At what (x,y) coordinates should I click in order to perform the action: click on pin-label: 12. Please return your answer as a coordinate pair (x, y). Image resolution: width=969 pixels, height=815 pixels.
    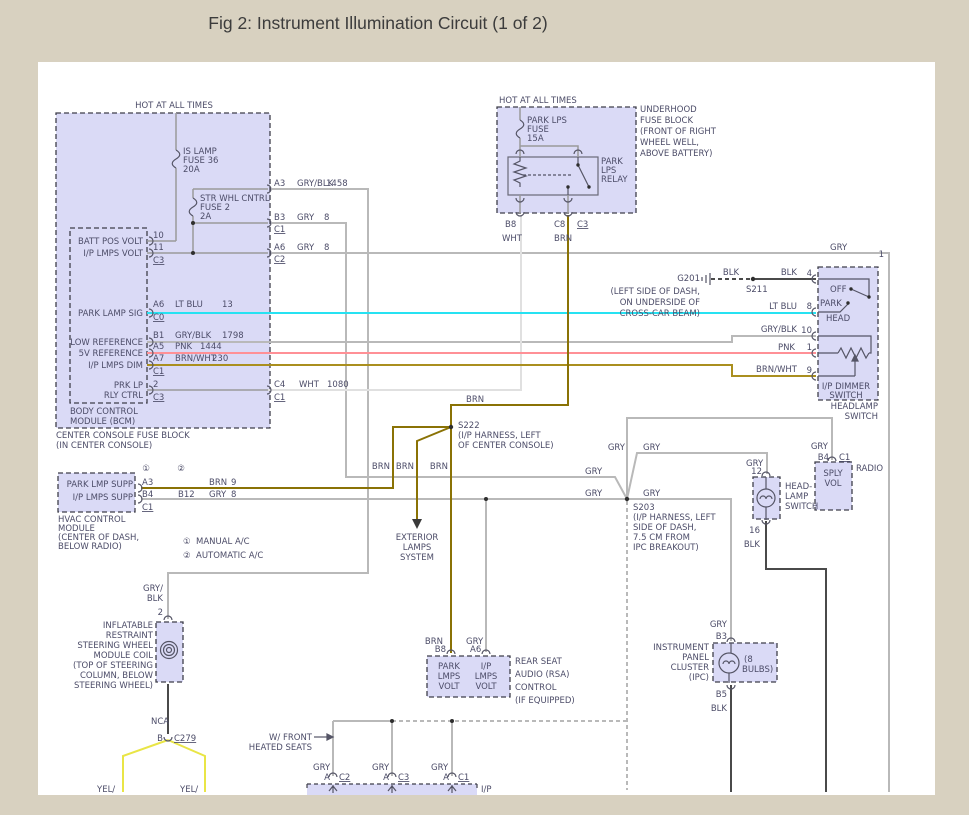
    Looking at the image, I should click on (756, 472).